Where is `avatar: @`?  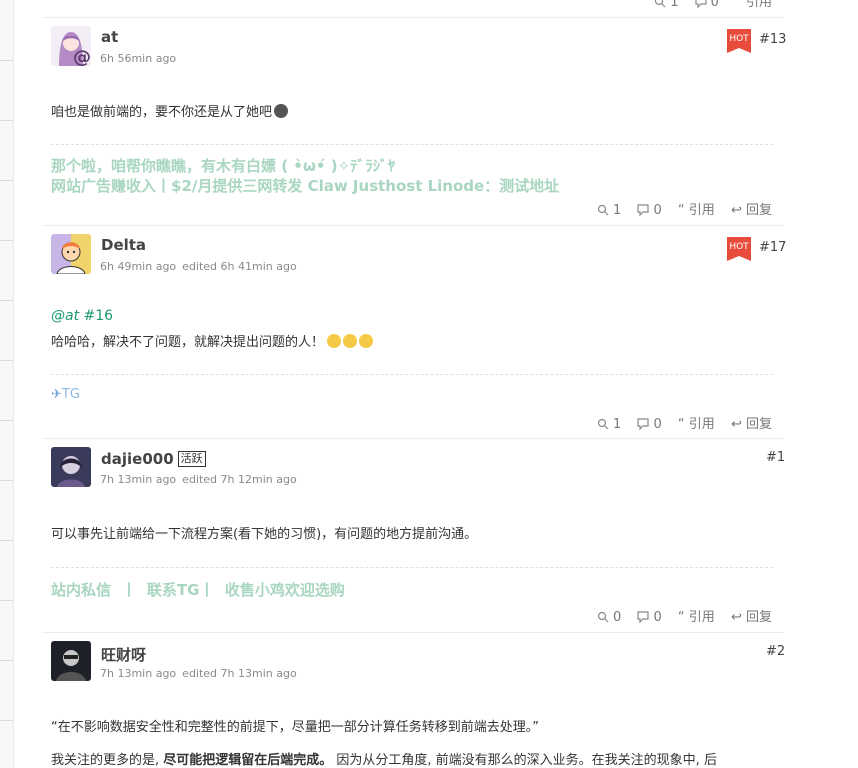
avatar: @ is located at coordinates (71, 46).